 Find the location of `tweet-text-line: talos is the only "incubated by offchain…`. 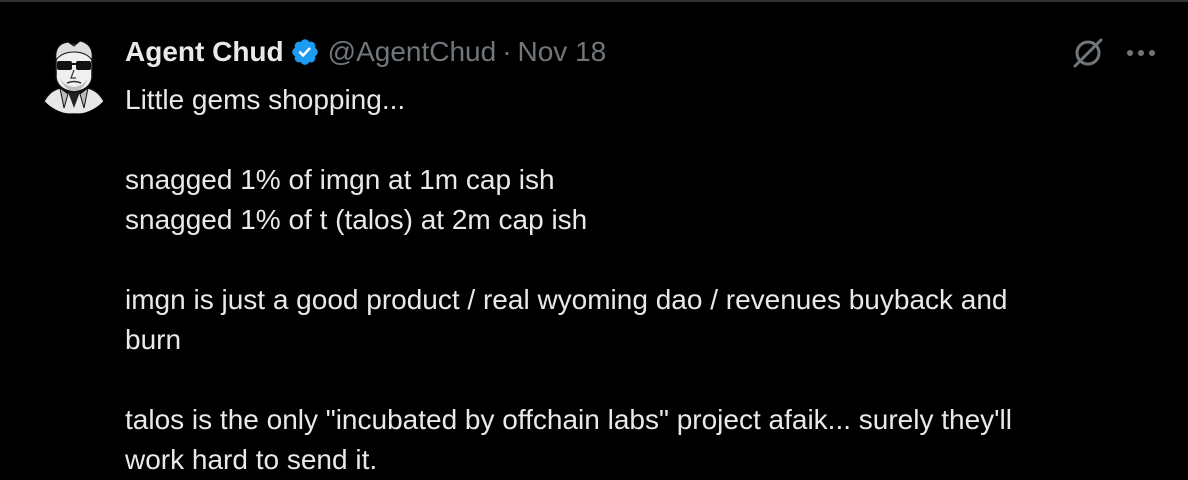

tweet-text-line: talos is the only "incubated by offchain… is located at coordinates (568, 419).